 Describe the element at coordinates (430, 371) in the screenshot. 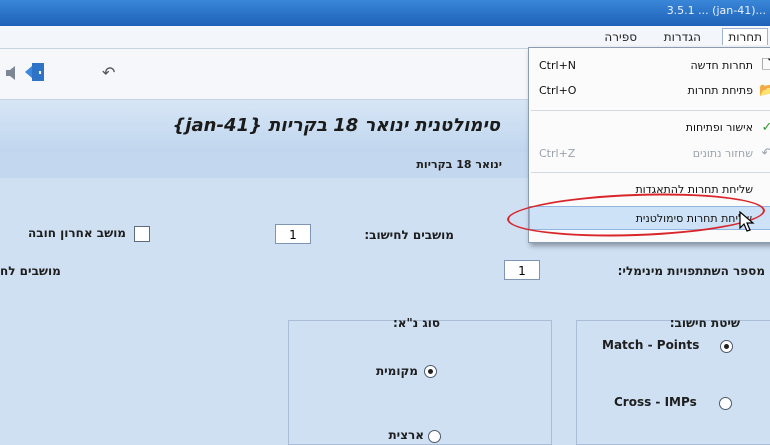

I see `nt-local-radio` at that location.